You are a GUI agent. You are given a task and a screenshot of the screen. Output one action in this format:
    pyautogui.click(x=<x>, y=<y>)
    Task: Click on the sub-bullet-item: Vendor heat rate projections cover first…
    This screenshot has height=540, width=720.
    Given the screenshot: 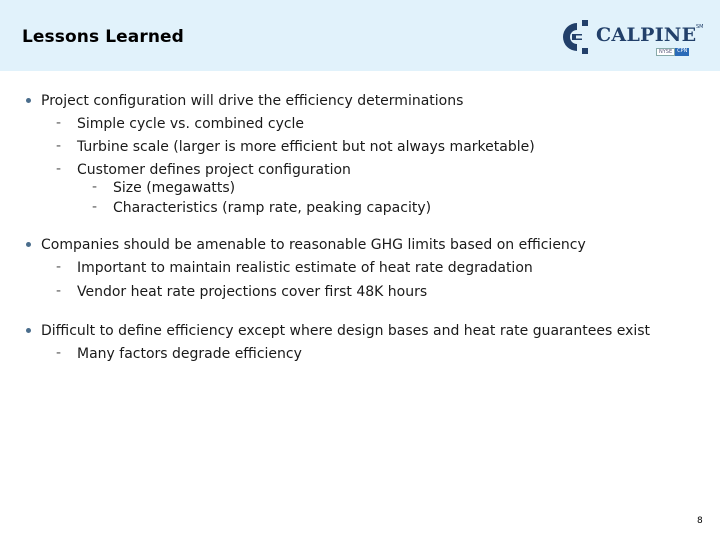 What is the action you would take?
    pyautogui.click(x=252, y=292)
    